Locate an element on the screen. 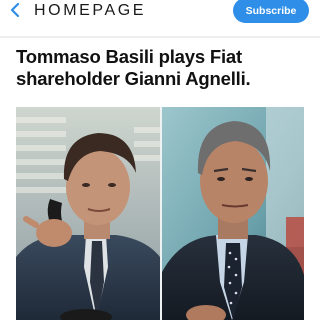 This screenshot has width=320, height=320. top-bar: HOMEPAGE Subscribe is located at coordinates (160, 12).